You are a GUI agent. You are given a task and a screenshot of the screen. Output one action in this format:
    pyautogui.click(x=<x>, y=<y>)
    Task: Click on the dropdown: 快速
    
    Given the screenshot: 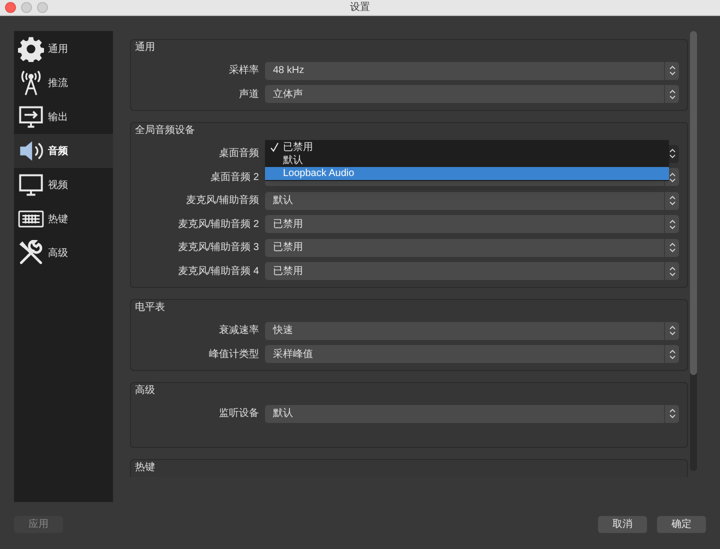 What is the action you would take?
    pyautogui.click(x=472, y=331)
    